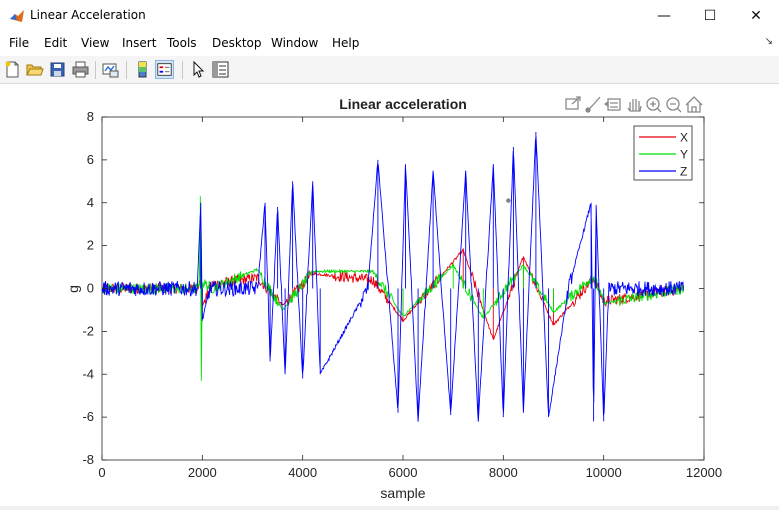 Image resolution: width=779 pixels, height=510 pixels. I want to click on open-file-icon, so click(34, 69).